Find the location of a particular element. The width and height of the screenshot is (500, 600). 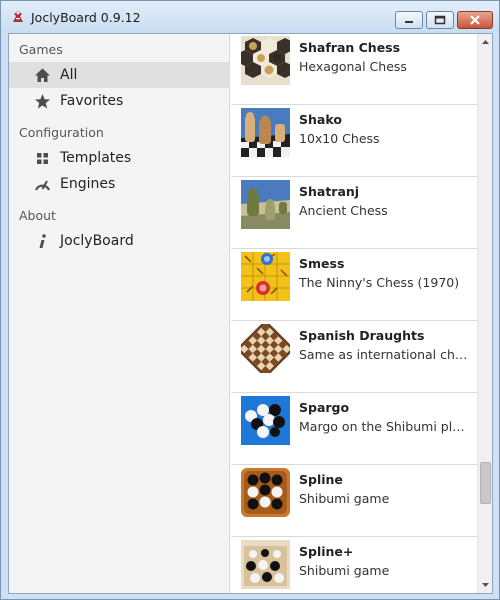

game-item-shafran-chess: Shafran Chess Hexagonal Chess is located at coordinates (354, 69).